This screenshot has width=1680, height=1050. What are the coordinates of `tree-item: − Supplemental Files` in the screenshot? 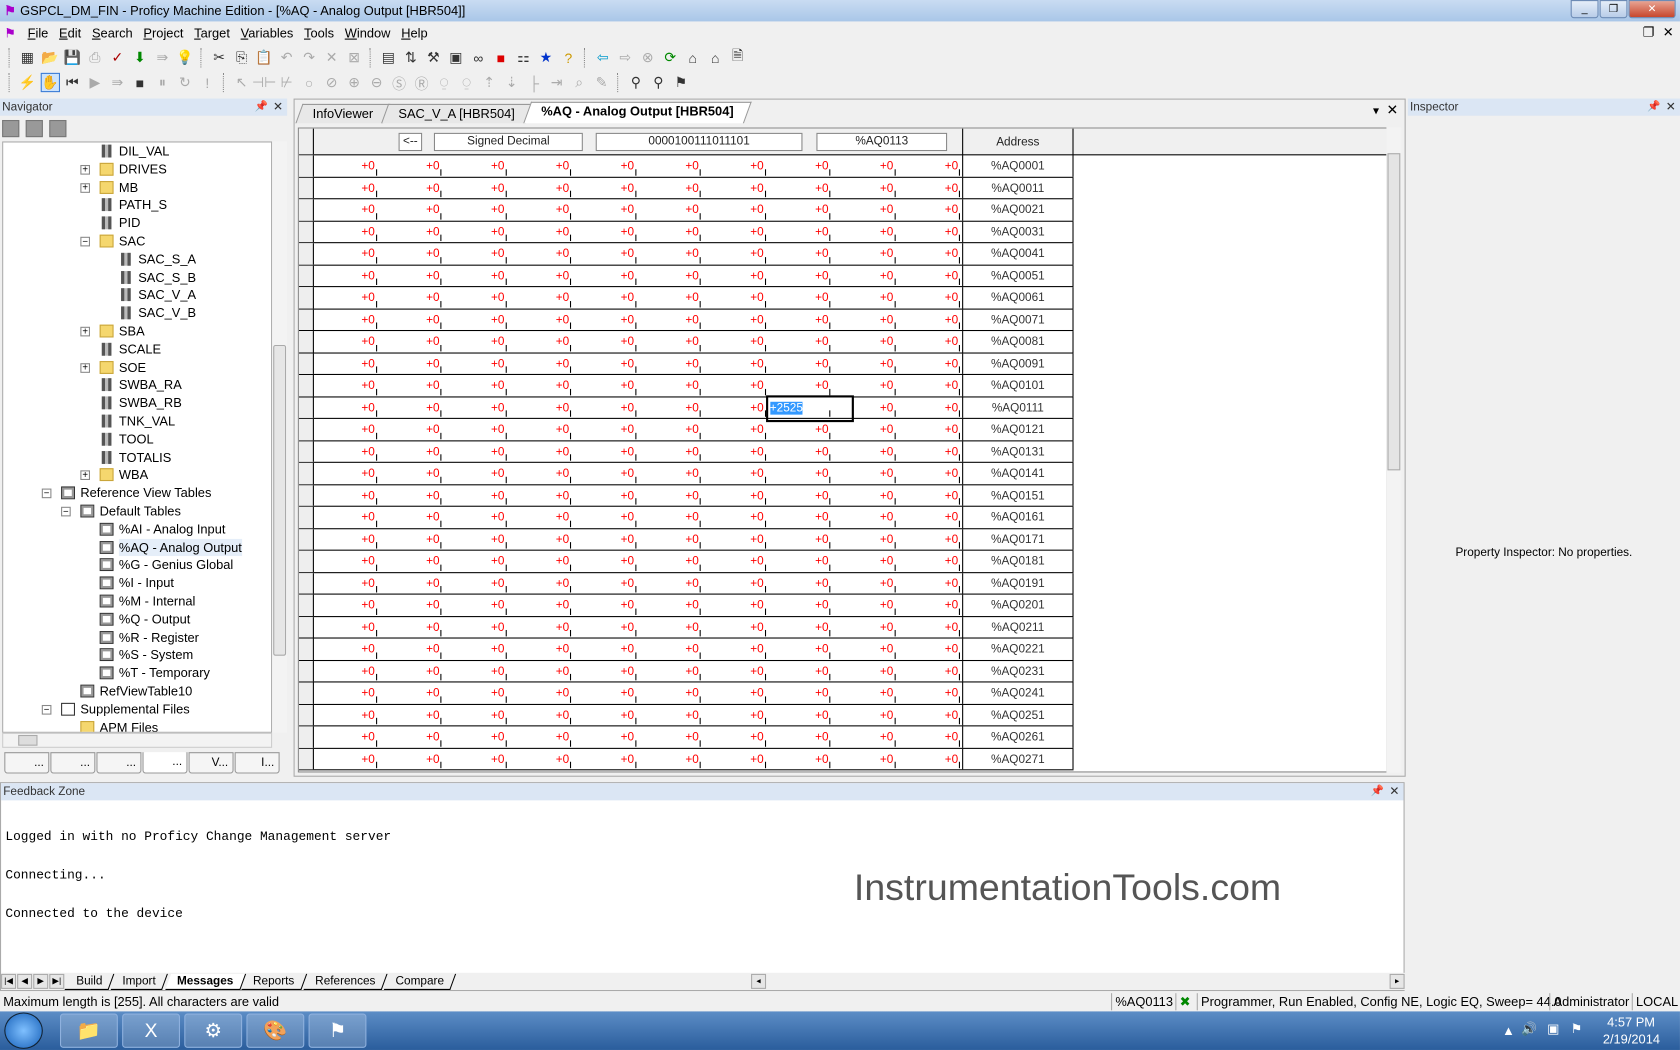 It's located at (137, 709).